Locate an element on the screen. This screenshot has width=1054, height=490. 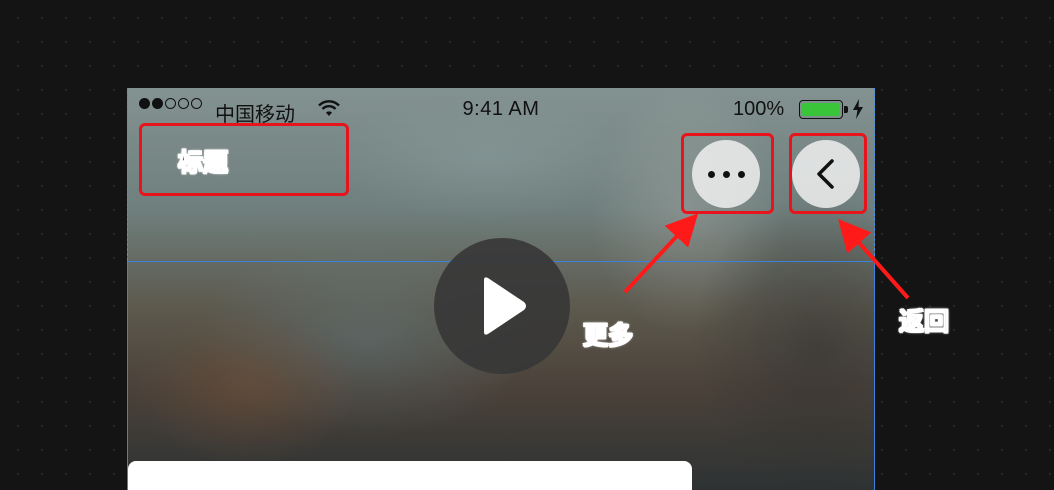
annotation-box-more is located at coordinates (727, 173).